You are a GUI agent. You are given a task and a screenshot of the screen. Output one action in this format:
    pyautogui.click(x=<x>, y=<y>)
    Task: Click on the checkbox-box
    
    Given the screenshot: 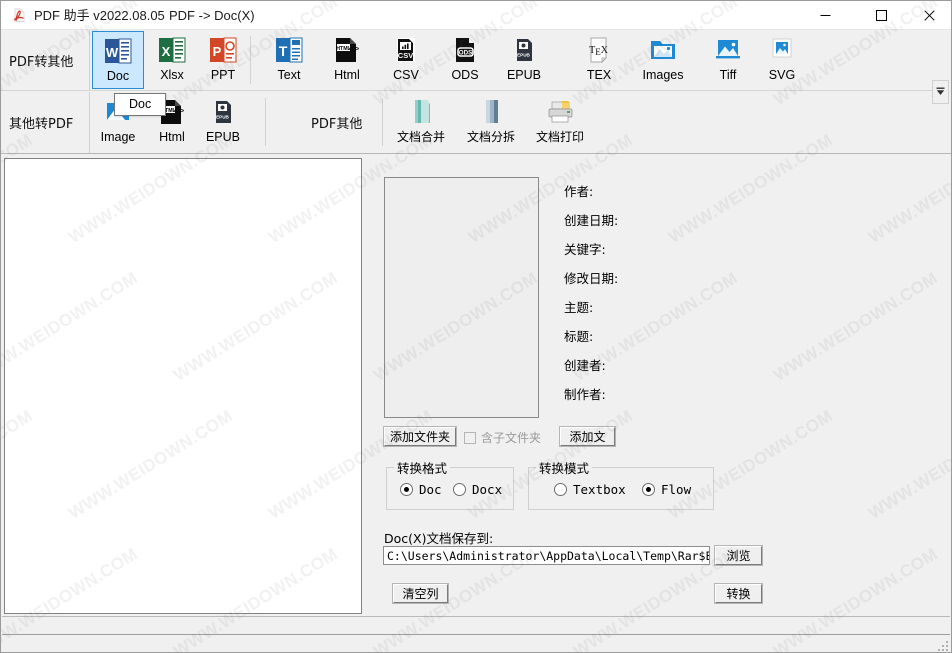 What is the action you would take?
    pyautogui.click(x=470, y=437)
    